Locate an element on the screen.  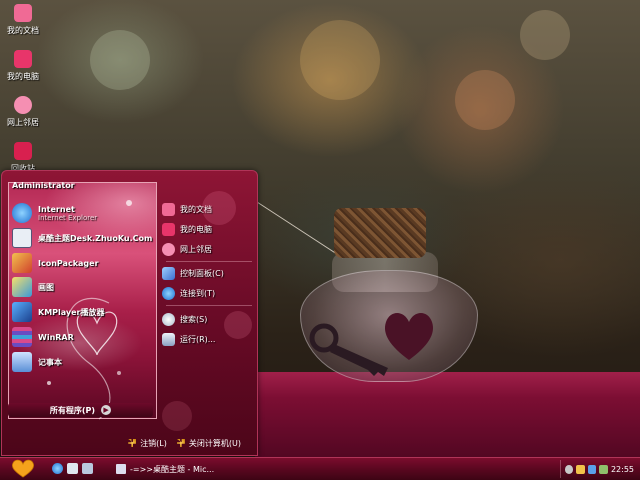
place-item-my-computer: 我的电脑 is located at coordinates (187, 229).